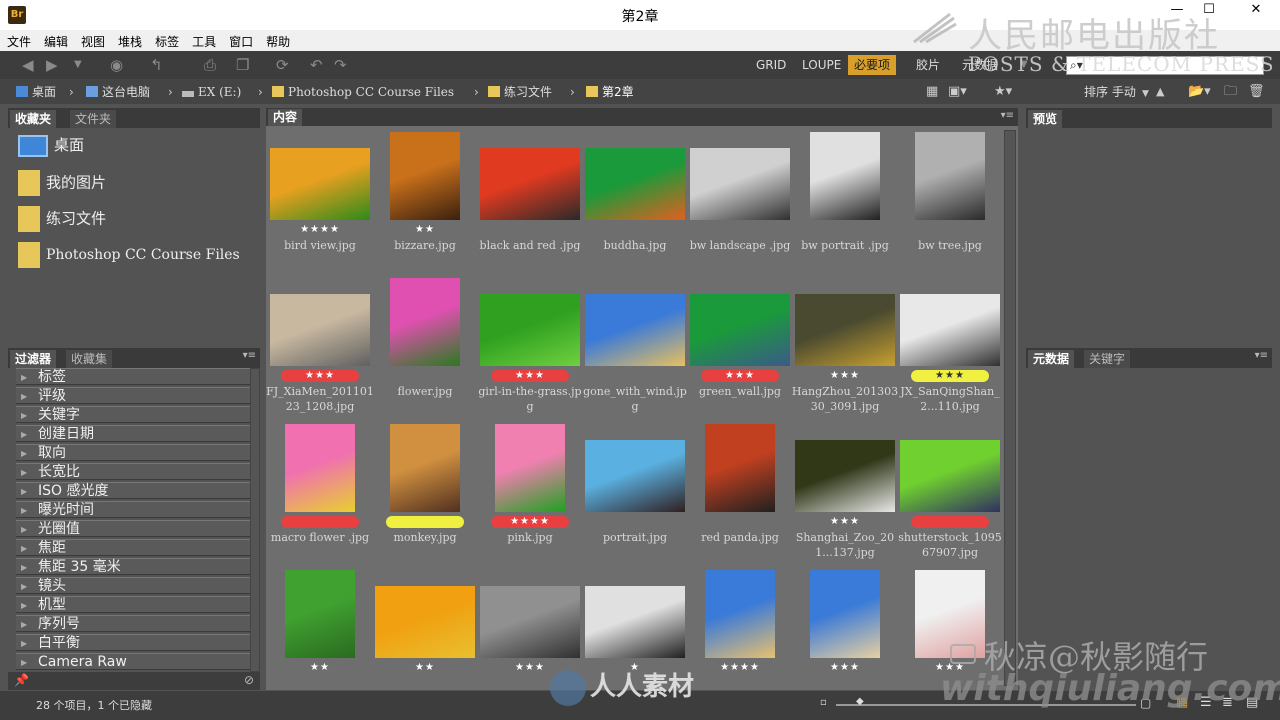  What do you see at coordinates (950, 493) in the screenshot?
I see `thumbnail-item: shutterstock_109567907.jpg` at bounding box center [950, 493].